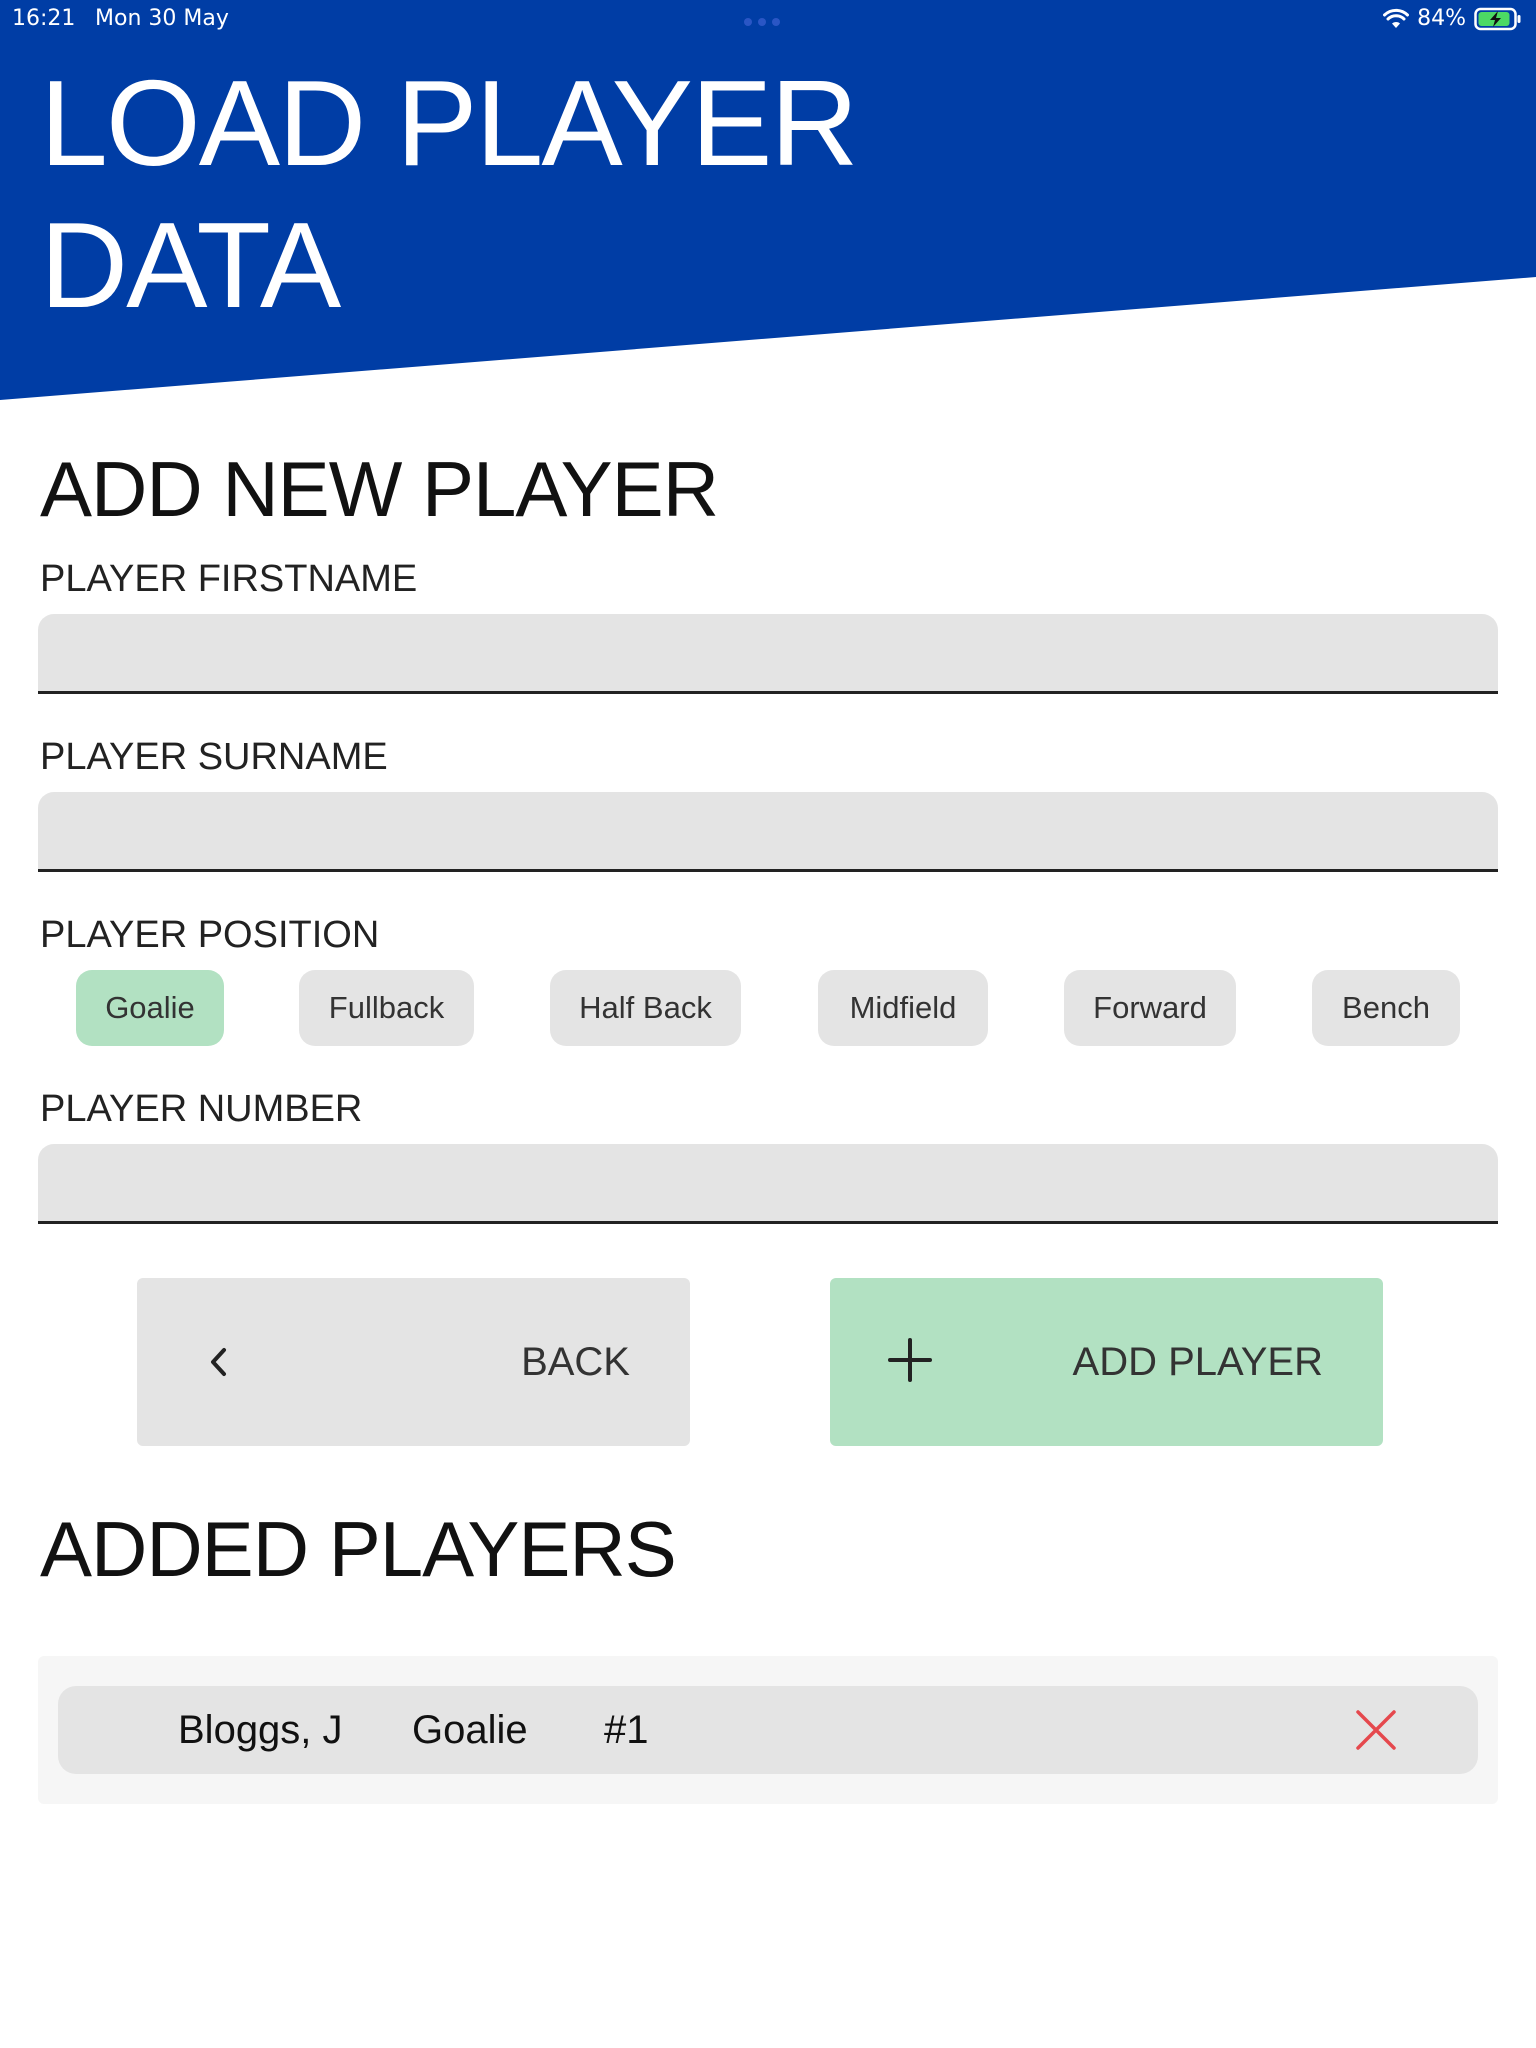 Image resolution: width=1536 pixels, height=2048 pixels. I want to click on number-label: PLAYER NUMBER, so click(201, 1109).